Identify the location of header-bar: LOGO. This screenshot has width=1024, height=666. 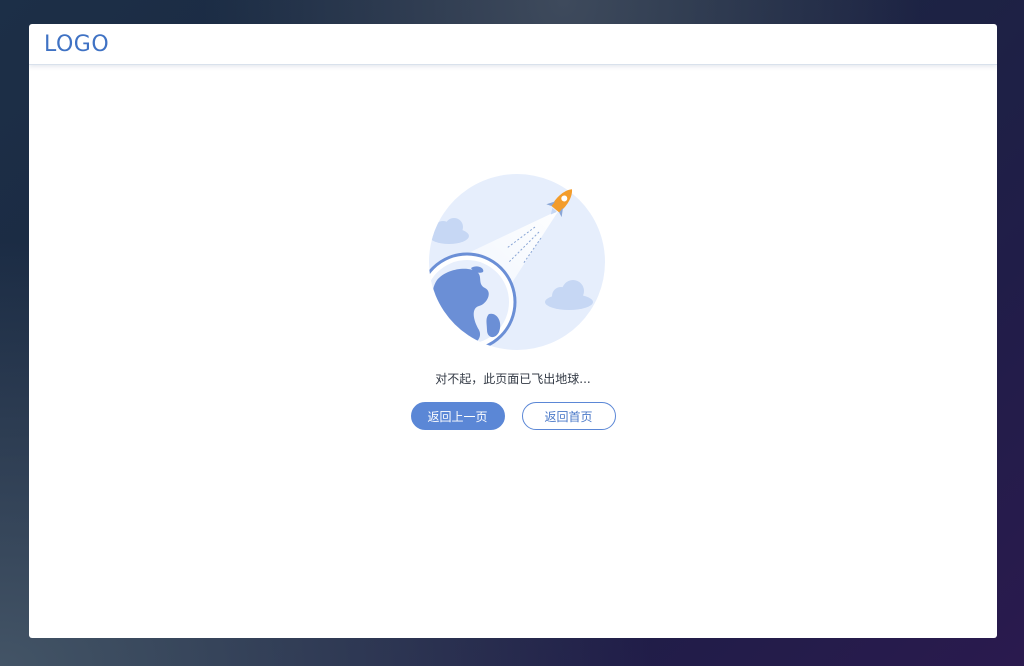
(513, 44).